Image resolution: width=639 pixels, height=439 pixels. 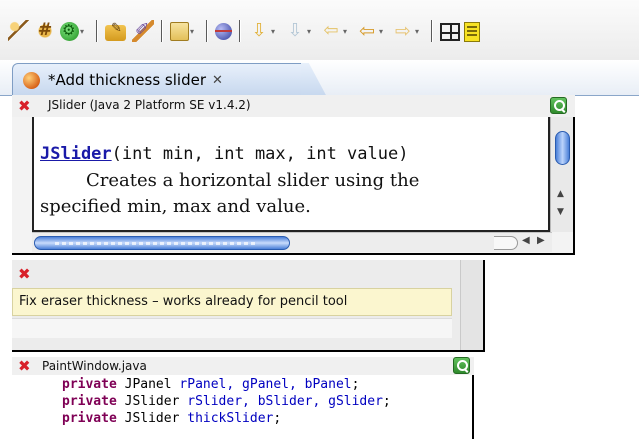 What do you see at coordinates (84, 31) in the screenshot?
I see `run-dropdown-icon: ▾` at bounding box center [84, 31].